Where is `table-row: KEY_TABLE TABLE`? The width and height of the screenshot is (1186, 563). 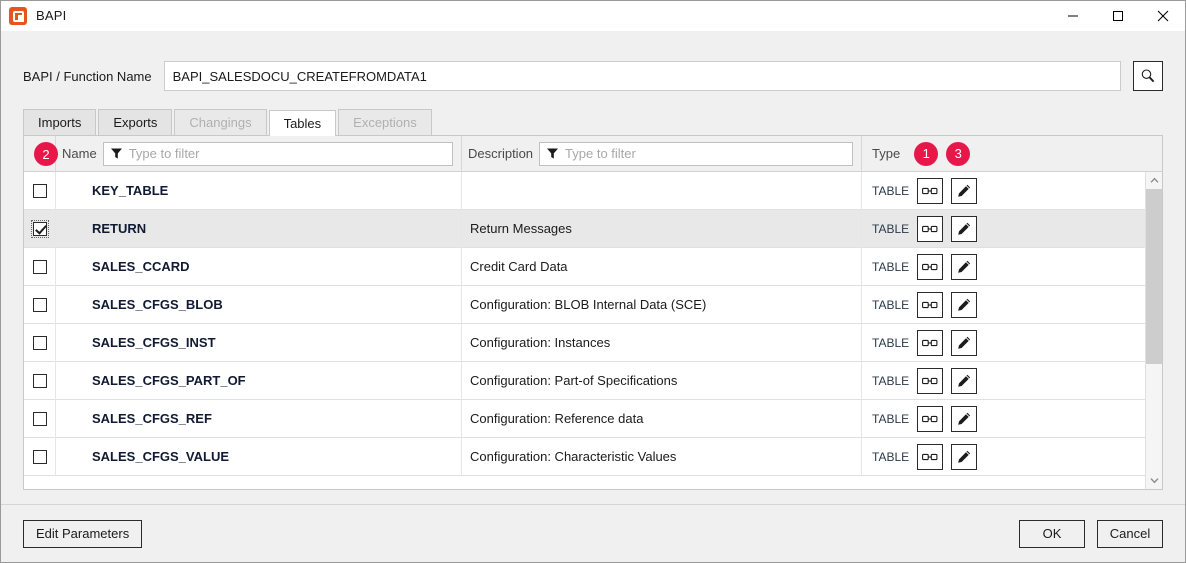
table-row: KEY_TABLE TABLE is located at coordinates (593, 191).